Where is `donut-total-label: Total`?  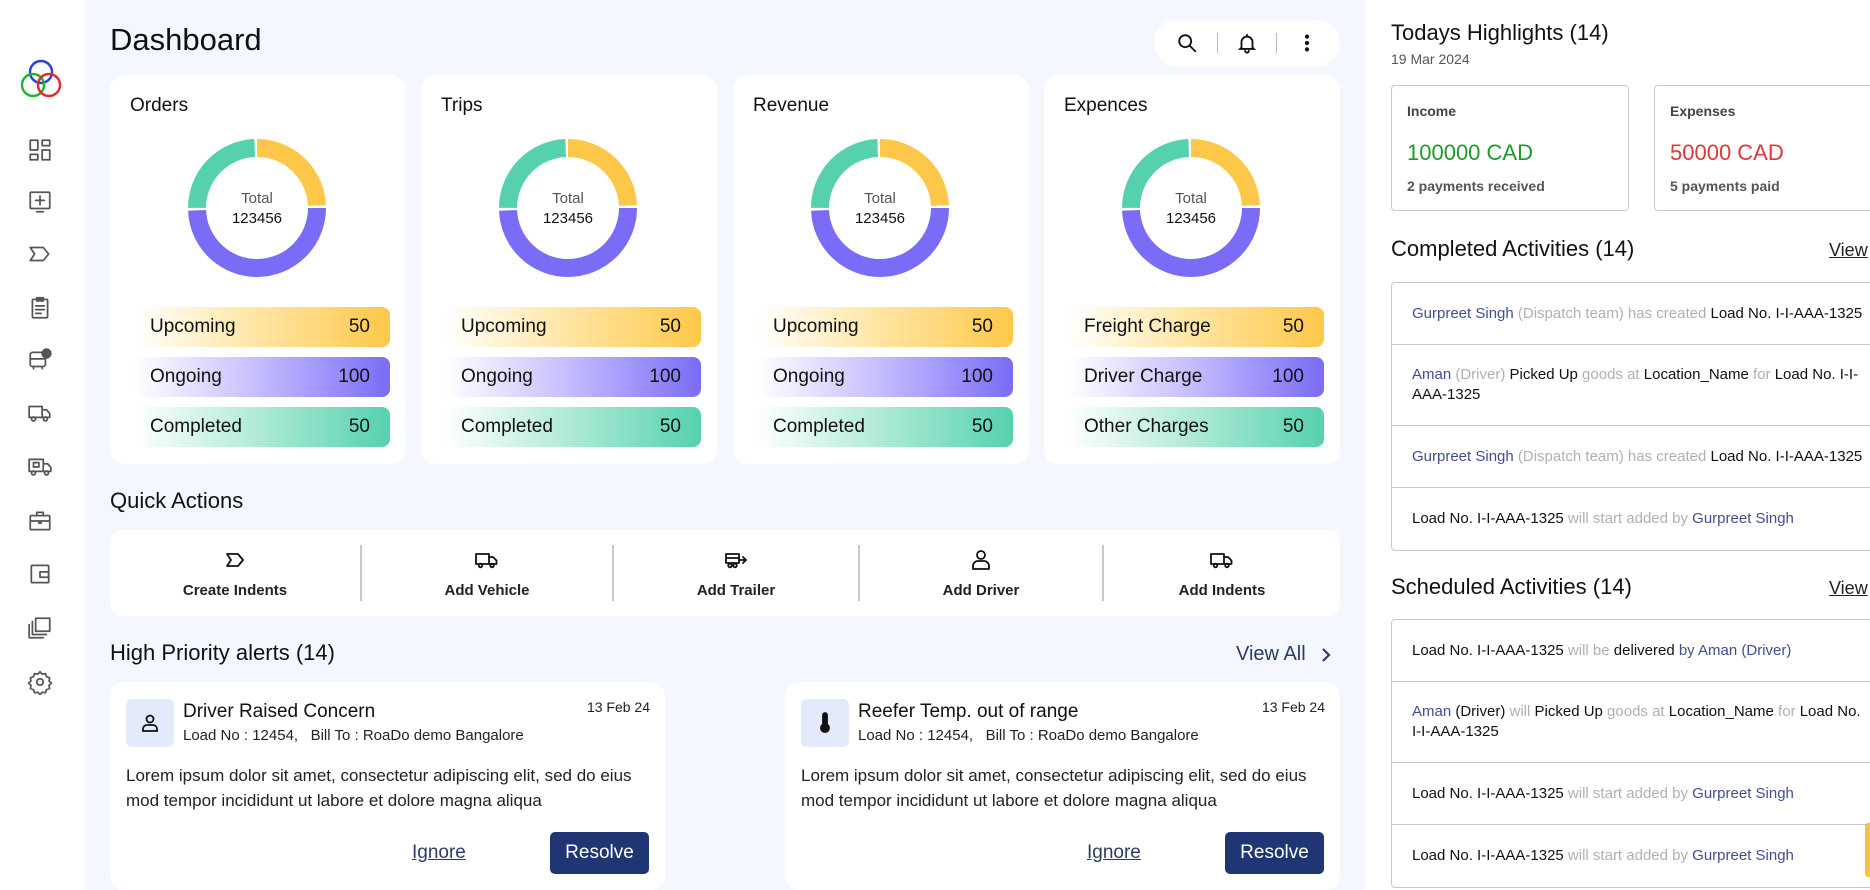
donut-total-label: Total is located at coordinates (880, 198).